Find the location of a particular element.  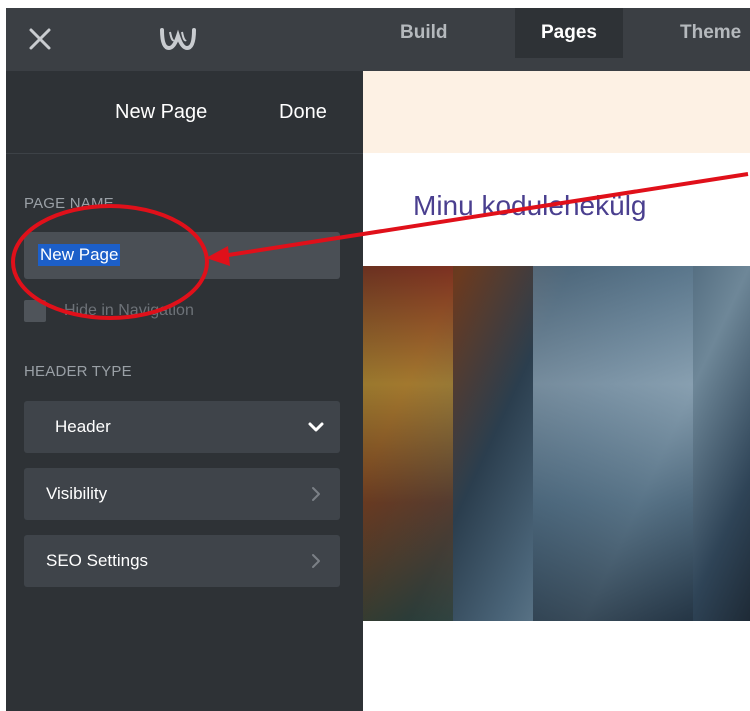

weebly-logo-icon is located at coordinates (178, 39).